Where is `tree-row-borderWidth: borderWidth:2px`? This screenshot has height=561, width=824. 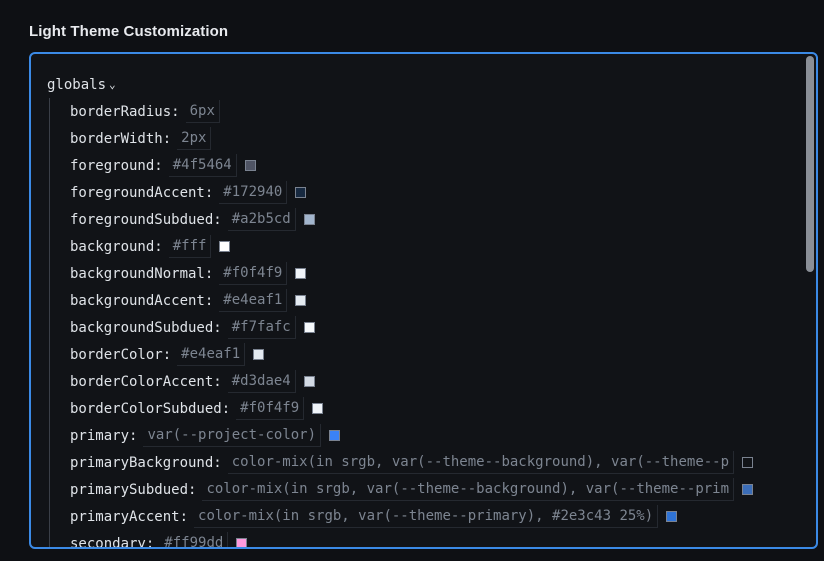 tree-row-borderWidth: borderWidth:2px is located at coordinates (429, 138).